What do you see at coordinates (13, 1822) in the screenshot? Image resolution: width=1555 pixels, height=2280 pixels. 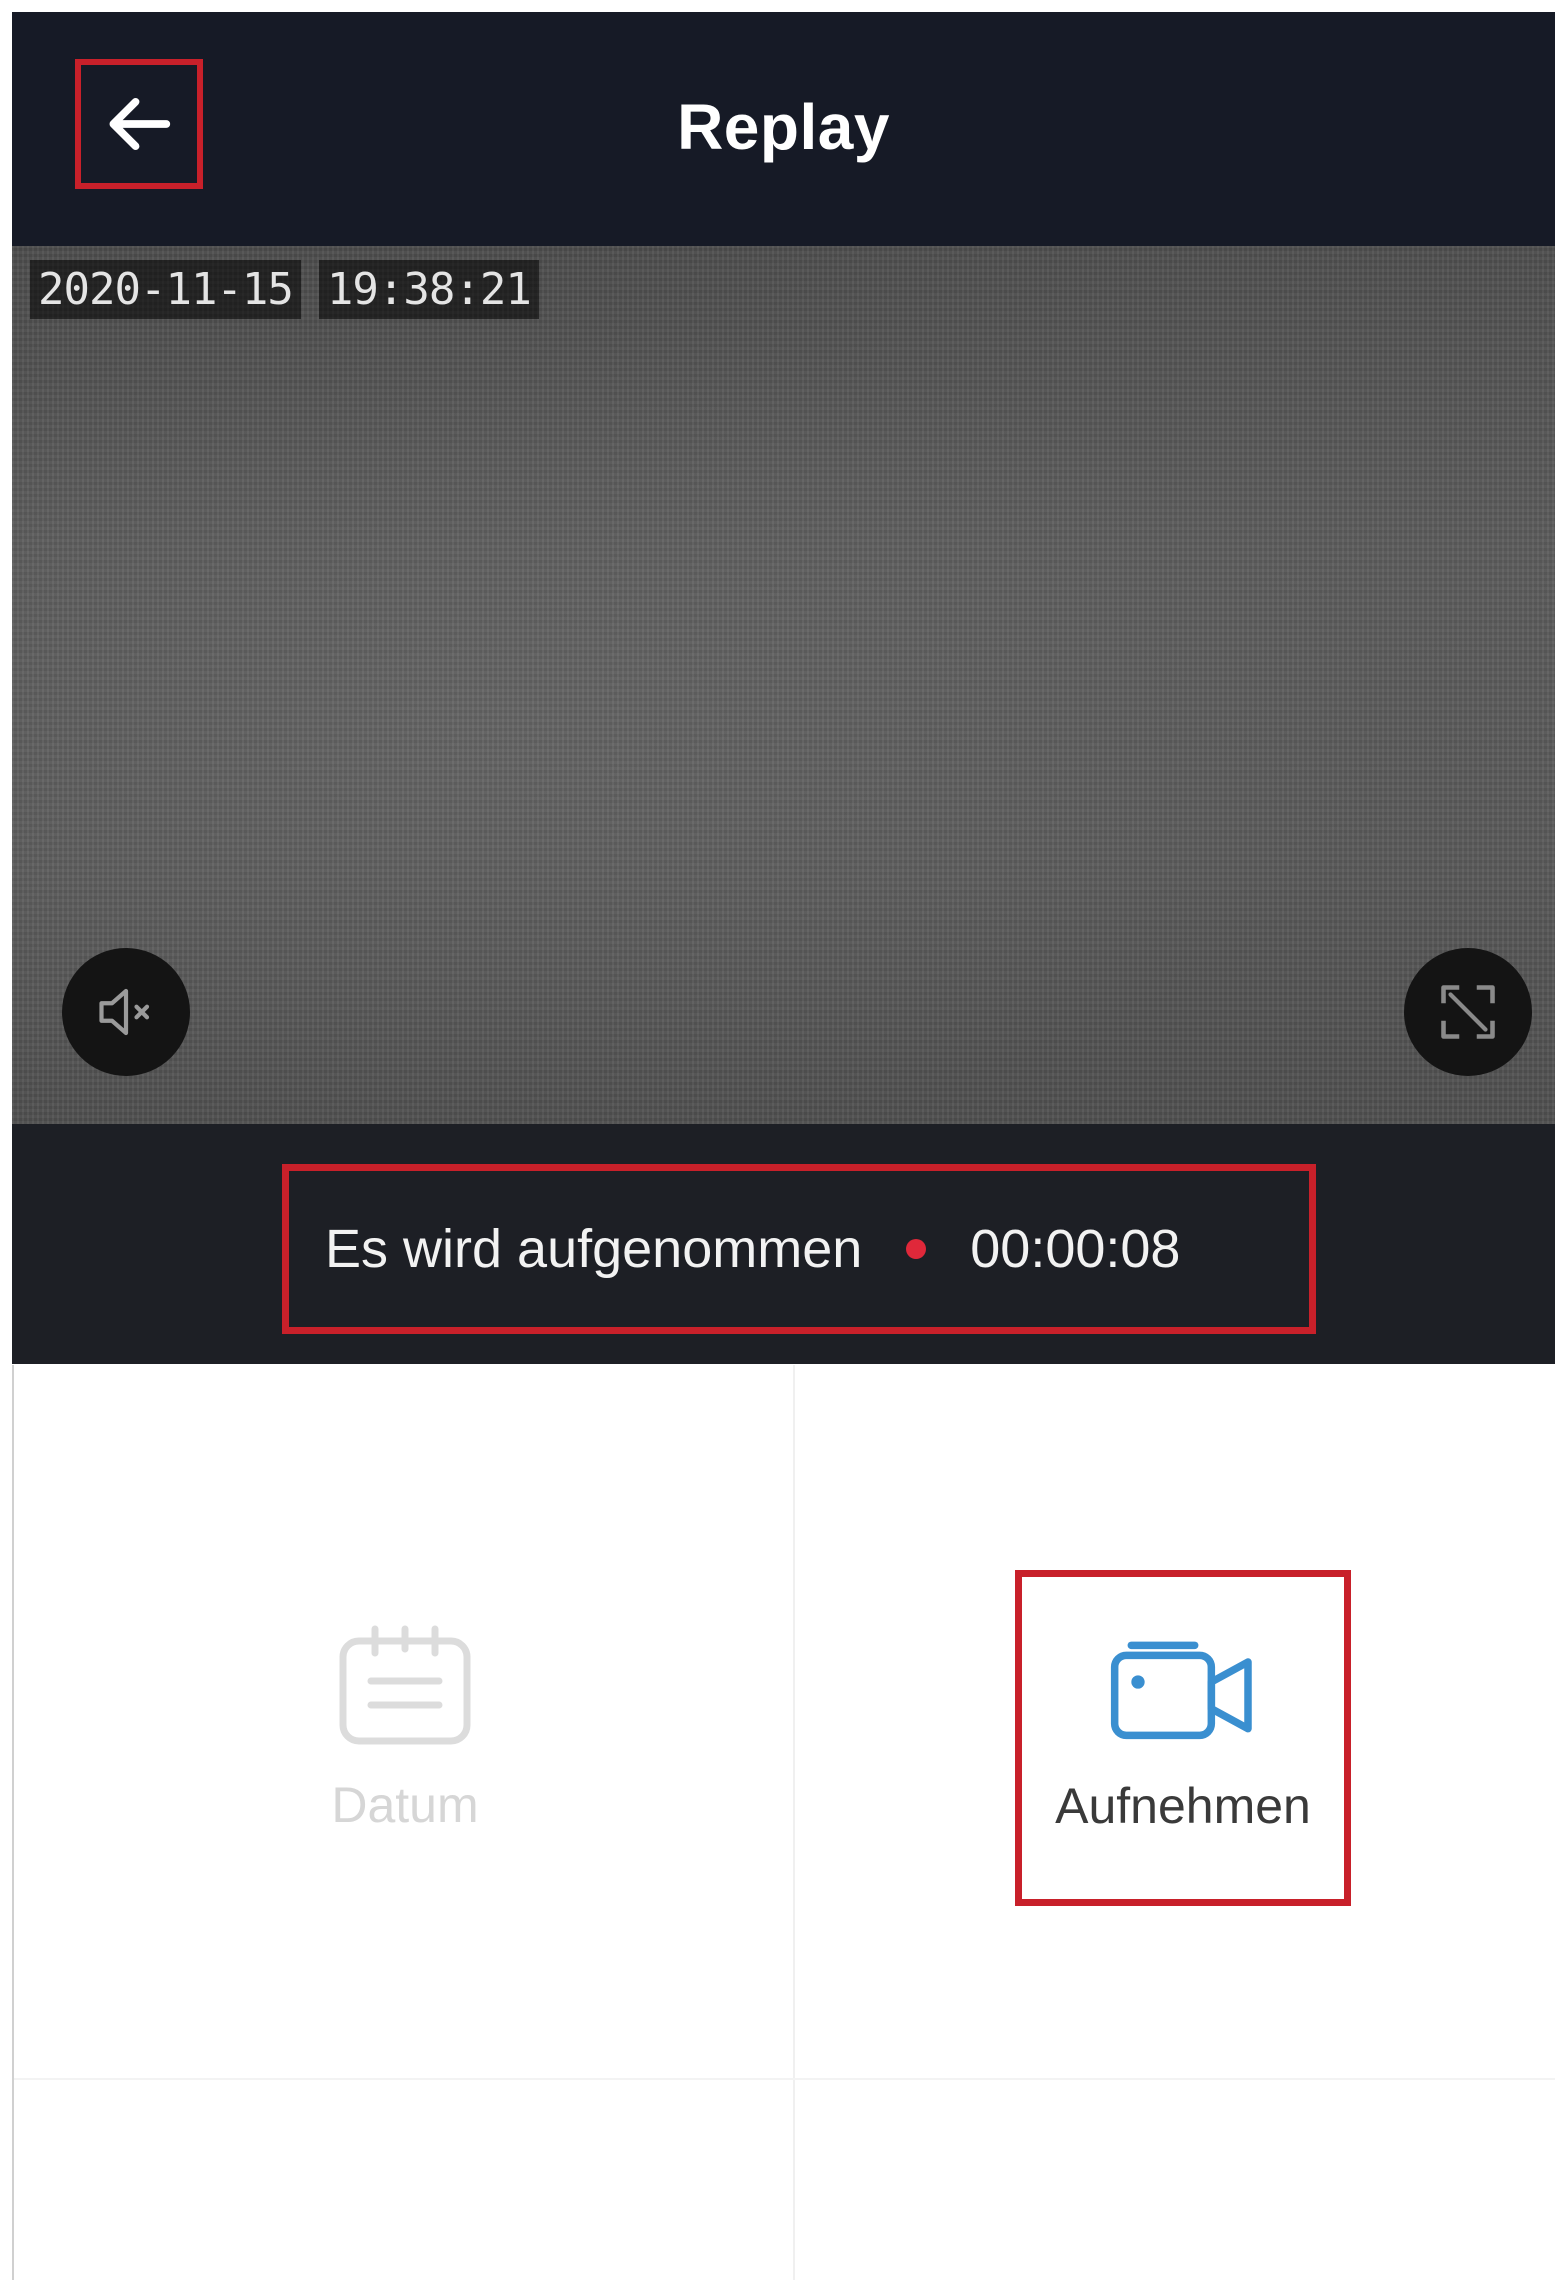 I see `frame-border` at bounding box center [13, 1822].